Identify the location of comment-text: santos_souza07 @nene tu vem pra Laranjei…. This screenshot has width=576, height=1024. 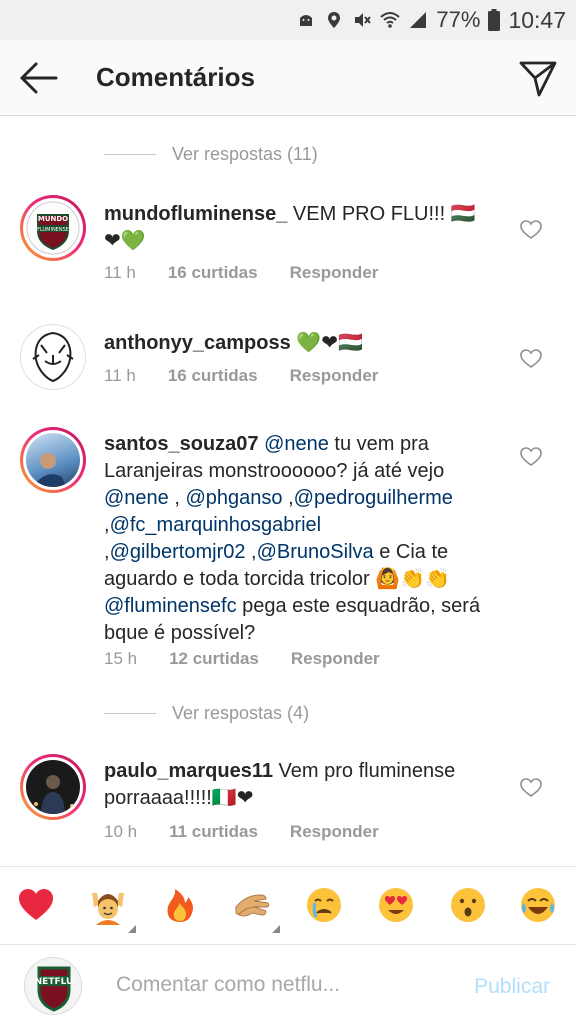
(299, 539).